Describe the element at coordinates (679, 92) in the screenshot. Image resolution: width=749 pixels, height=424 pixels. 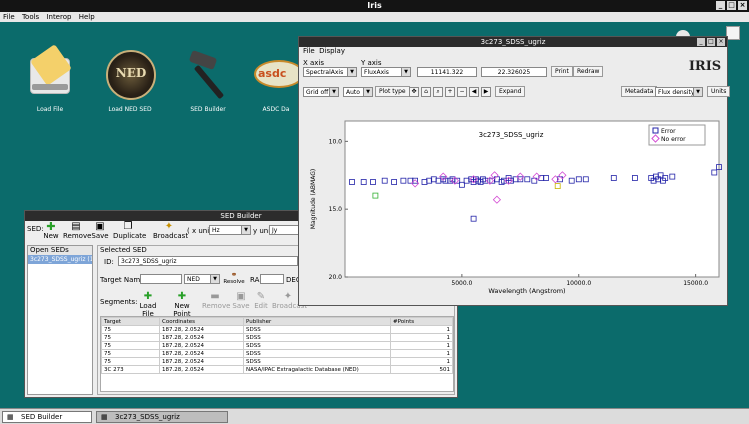
I see `flux-density-select: Flux density ▼` at that location.